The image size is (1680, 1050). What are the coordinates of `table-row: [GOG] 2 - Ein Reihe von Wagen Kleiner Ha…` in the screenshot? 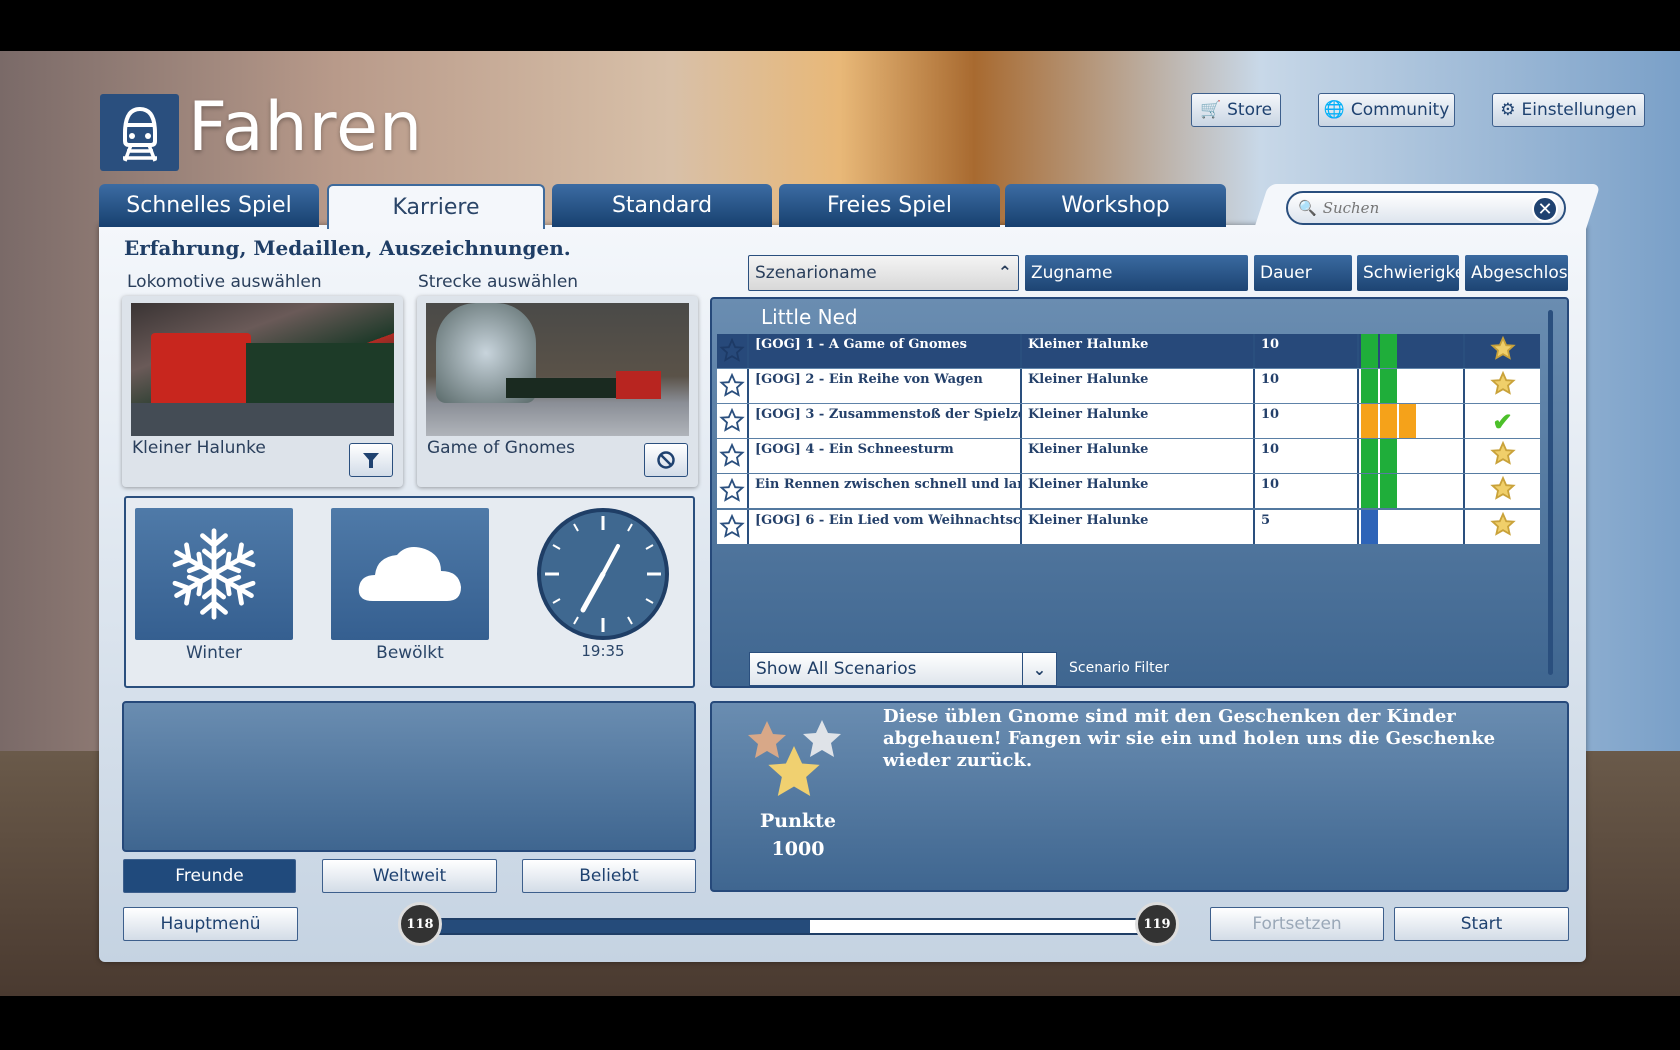 It's located at (1128, 386).